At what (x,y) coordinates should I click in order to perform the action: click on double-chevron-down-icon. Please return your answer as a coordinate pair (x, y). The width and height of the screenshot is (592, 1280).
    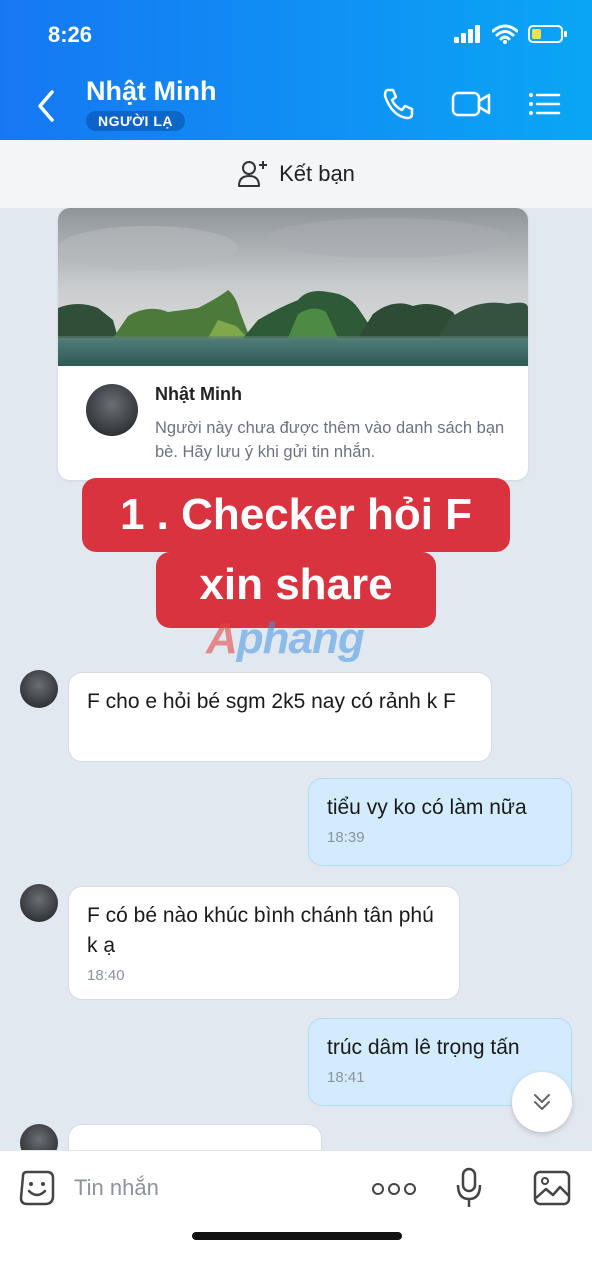
    Looking at the image, I should click on (542, 1102).